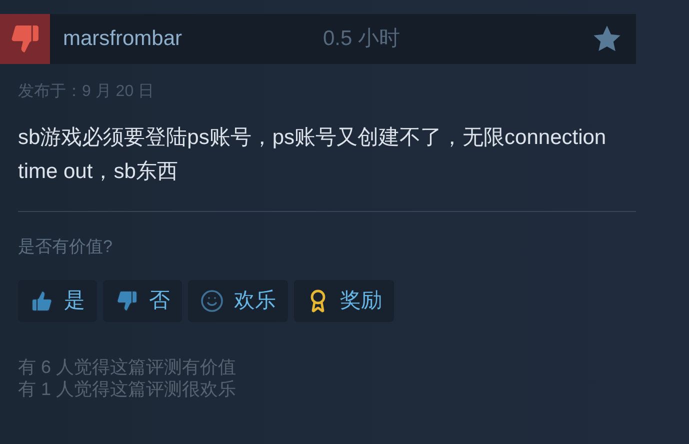 This screenshot has height=444, width=689. What do you see at coordinates (361, 39) in the screenshot?
I see `playtime: 0.5 小时` at bounding box center [361, 39].